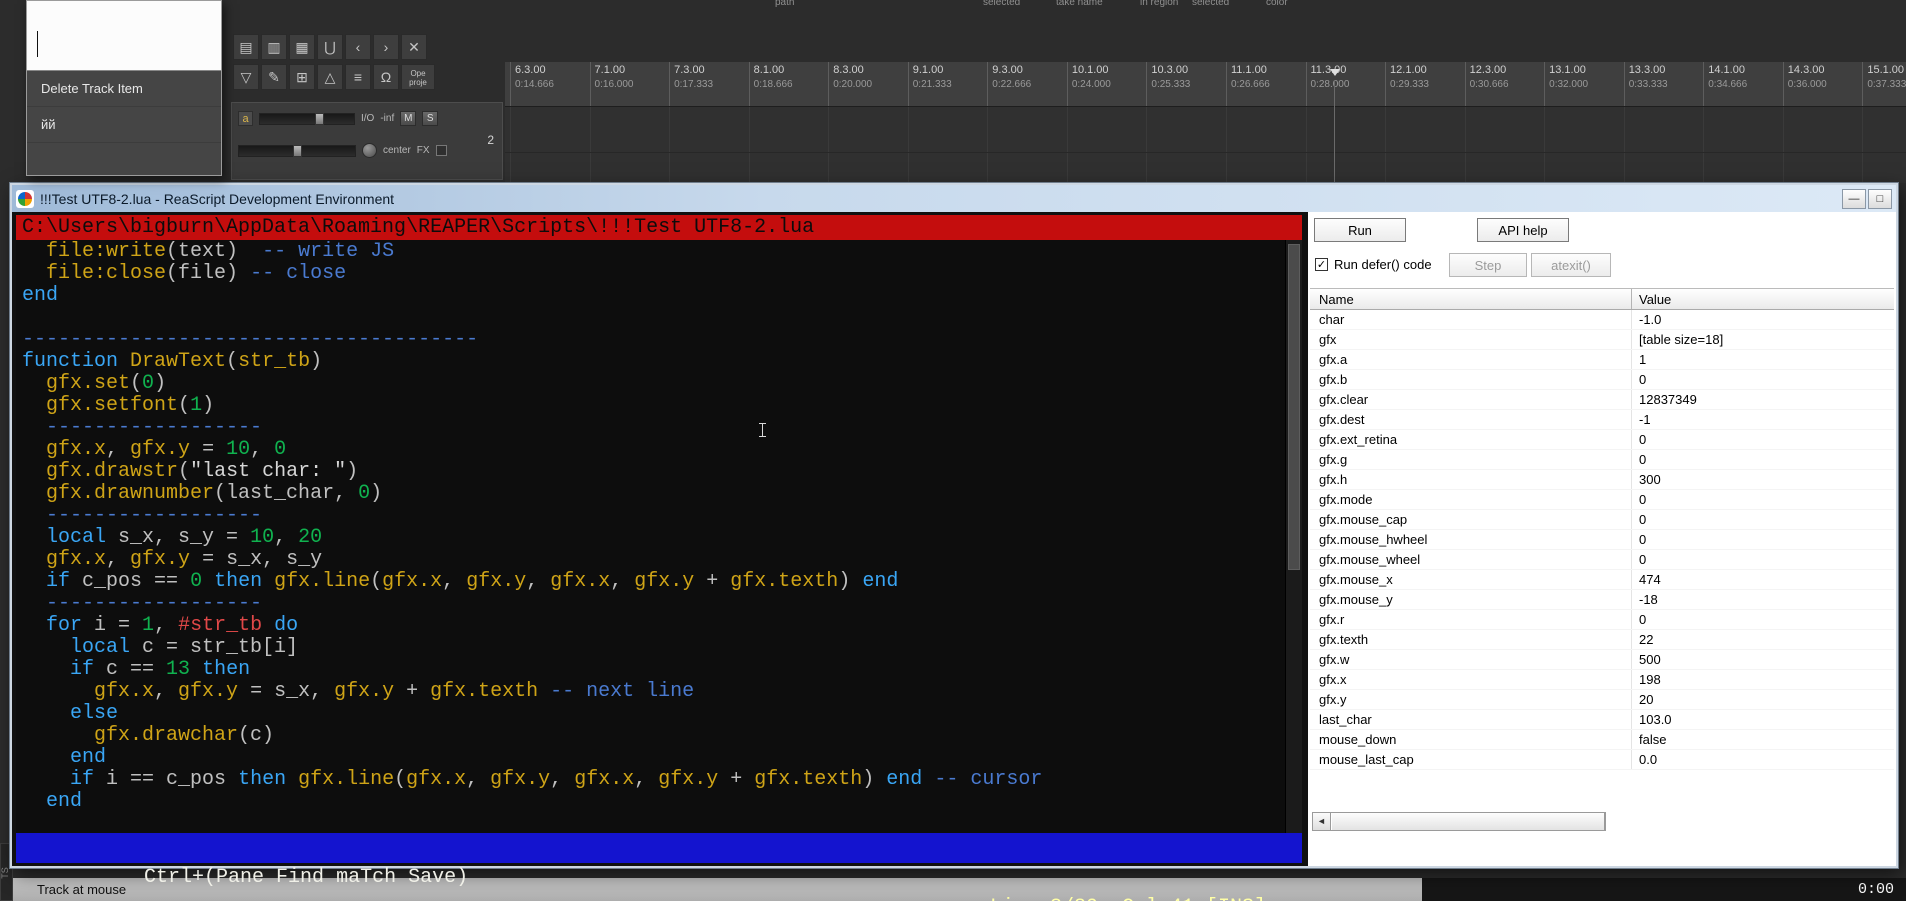  What do you see at coordinates (1502, 84) in the screenshot?
I see `ruler-tick: 12.3.00 0:30.666` at bounding box center [1502, 84].